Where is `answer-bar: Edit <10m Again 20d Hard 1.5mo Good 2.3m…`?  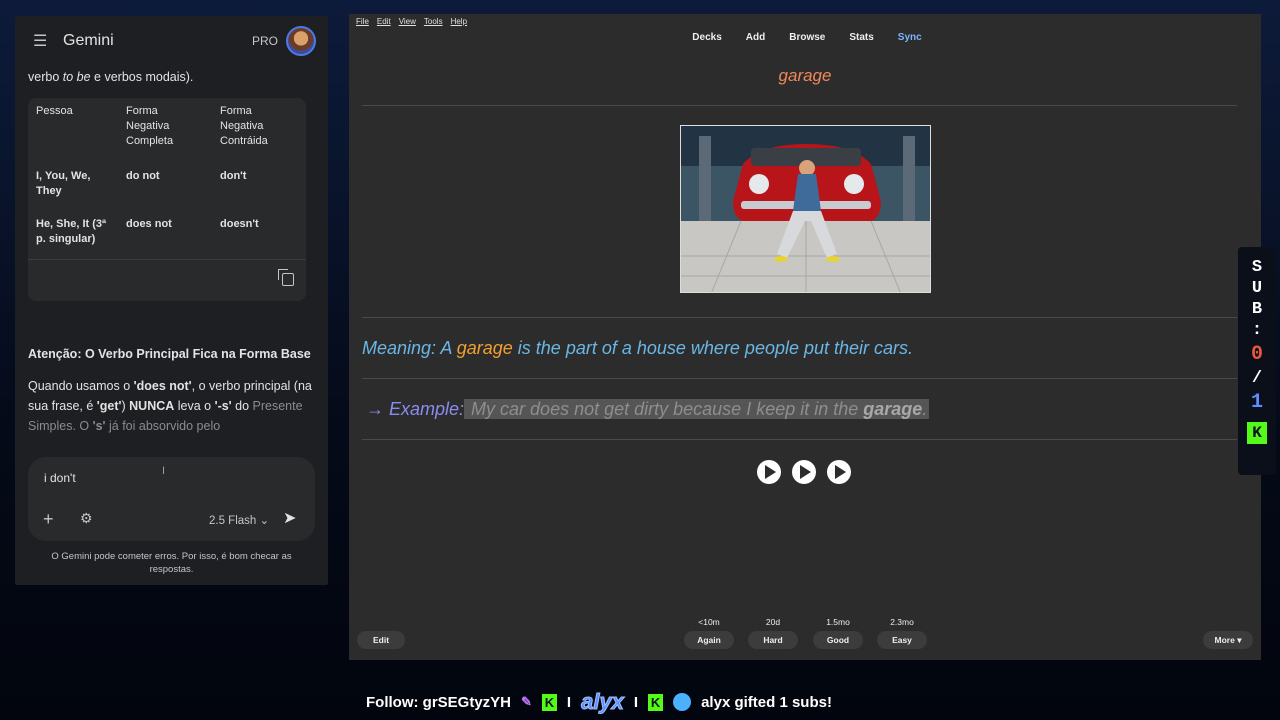 answer-bar: Edit <10m Again 20d Hard 1.5mo Good 2.3m… is located at coordinates (805, 637).